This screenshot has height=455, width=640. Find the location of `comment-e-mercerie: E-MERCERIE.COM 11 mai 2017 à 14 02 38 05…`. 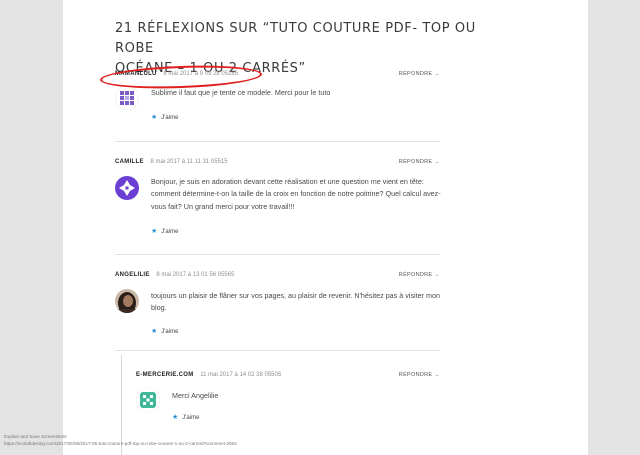

comment-e-mercerie: E-MERCERIE.COM 11 mai 2017 à 14 02 38 05… is located at coordinates (287, 401).